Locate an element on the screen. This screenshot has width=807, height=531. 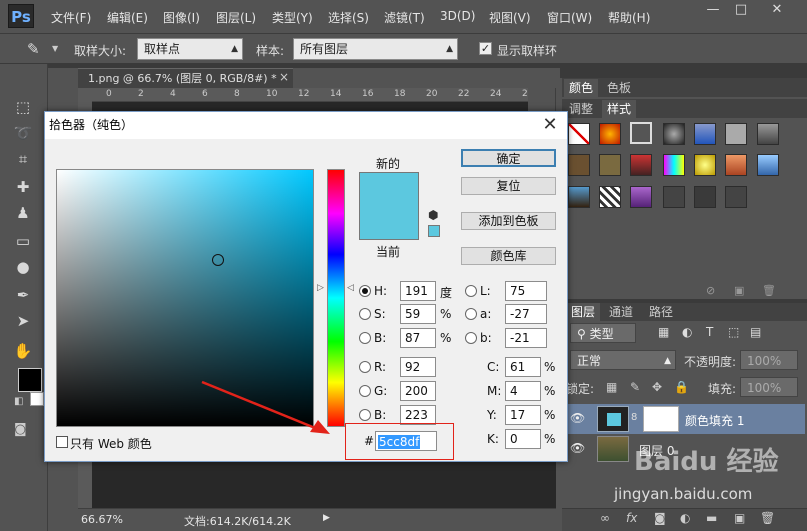
tab-swatches: 色板 is located at coordinates (619, 88).